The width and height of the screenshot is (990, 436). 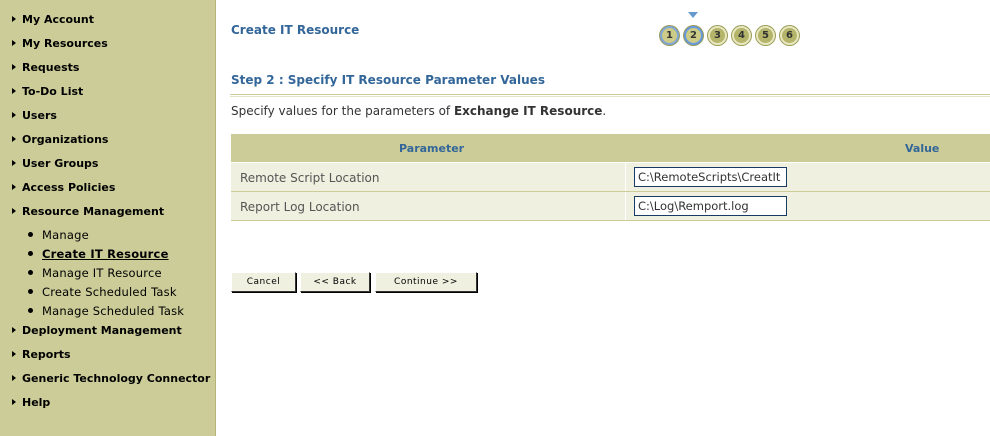 I want to click on sidebar-item-users: Users, so click(x=34, y=116).